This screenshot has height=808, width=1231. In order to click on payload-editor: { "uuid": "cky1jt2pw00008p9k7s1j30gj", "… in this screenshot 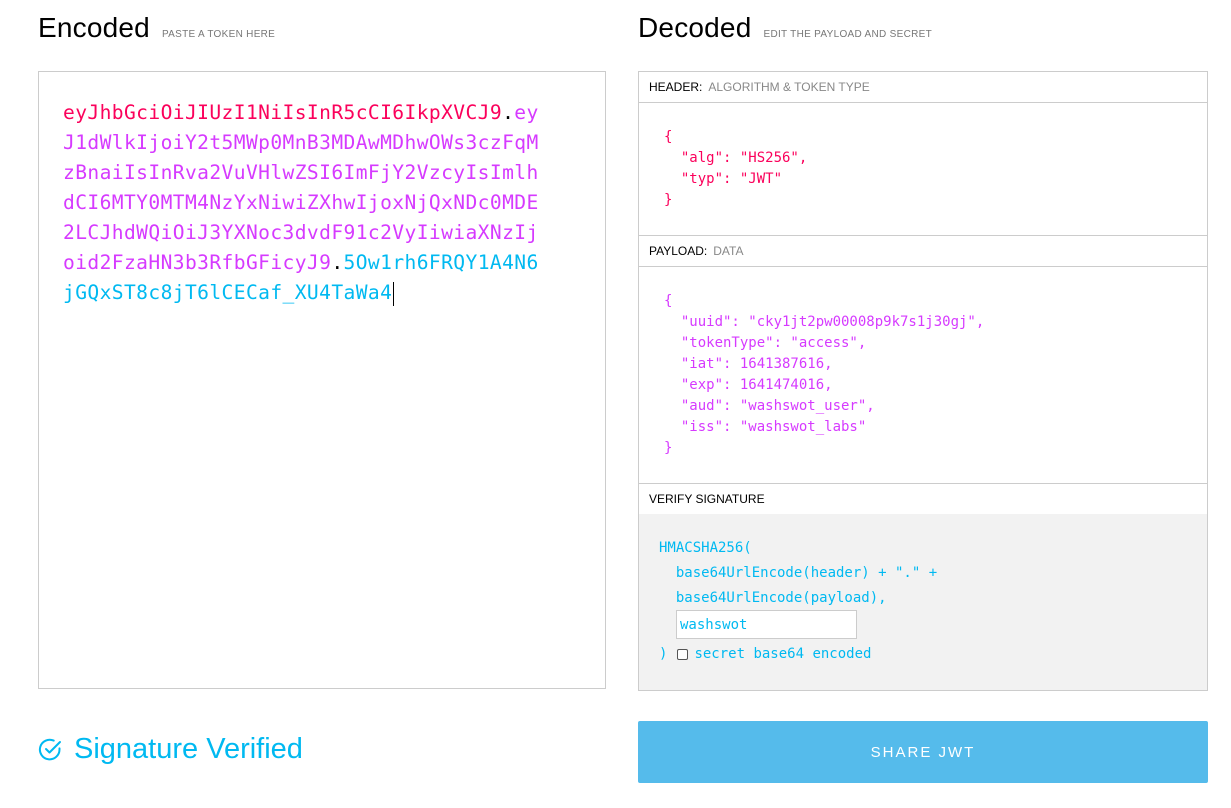, I will do `click(923, 375)`.